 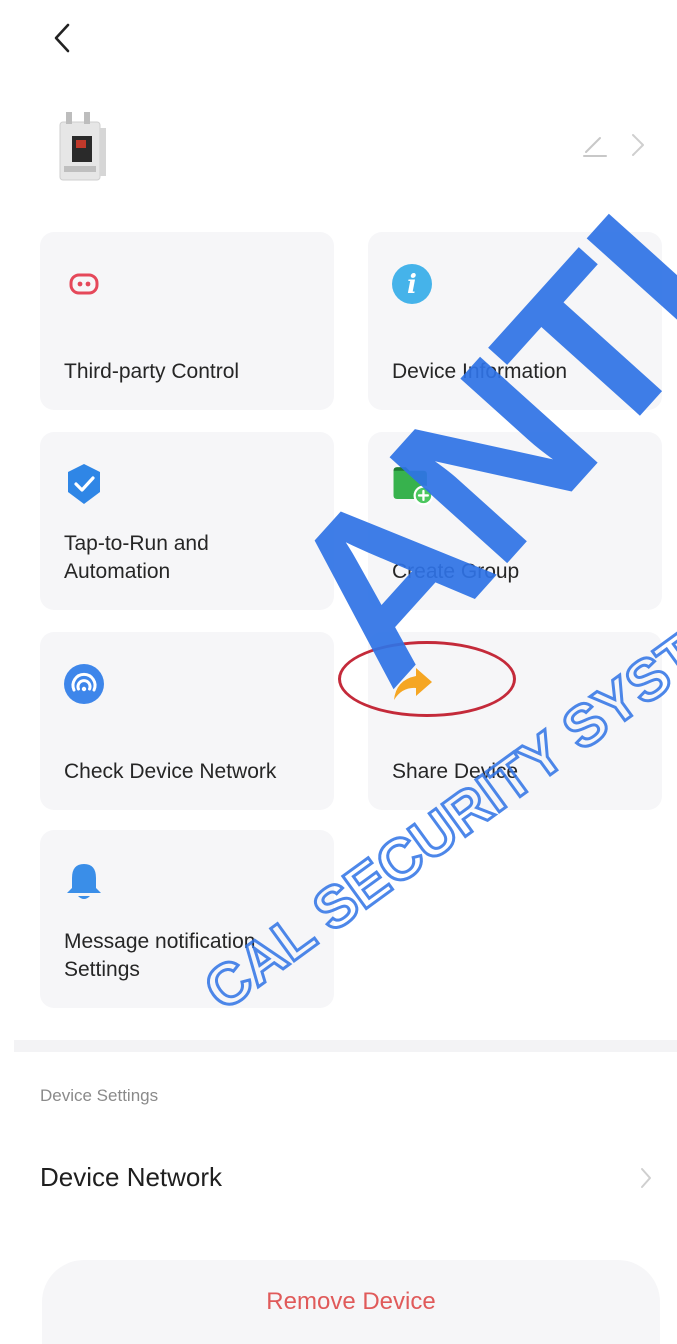 What do you see at coordinates (345, 1046) in the screenshot?
I see `section-divider` at bounding box center [345, 1046].